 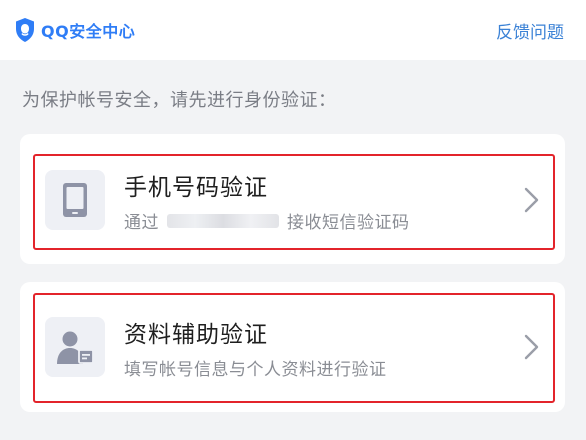 I want to click on option-title: 资料辅助验证, so click(x=196, y=335).